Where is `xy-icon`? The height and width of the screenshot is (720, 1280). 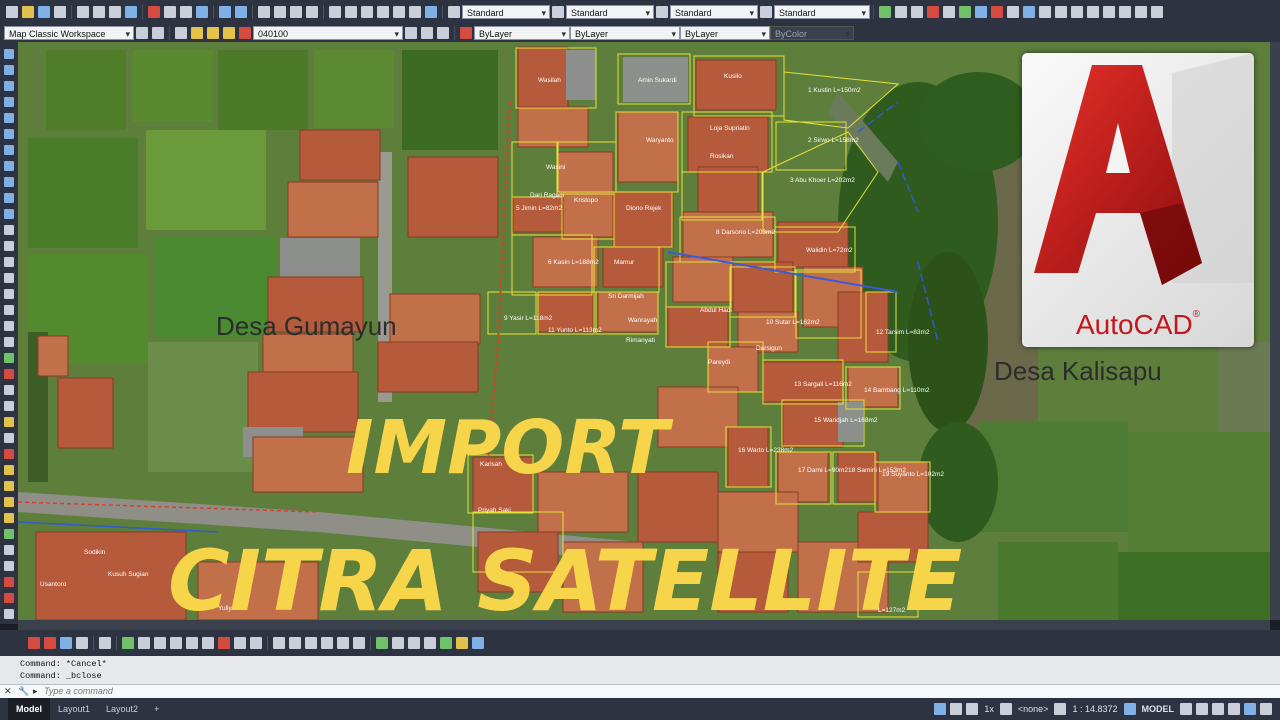
xy-icon is located at coordinates (885, 12).